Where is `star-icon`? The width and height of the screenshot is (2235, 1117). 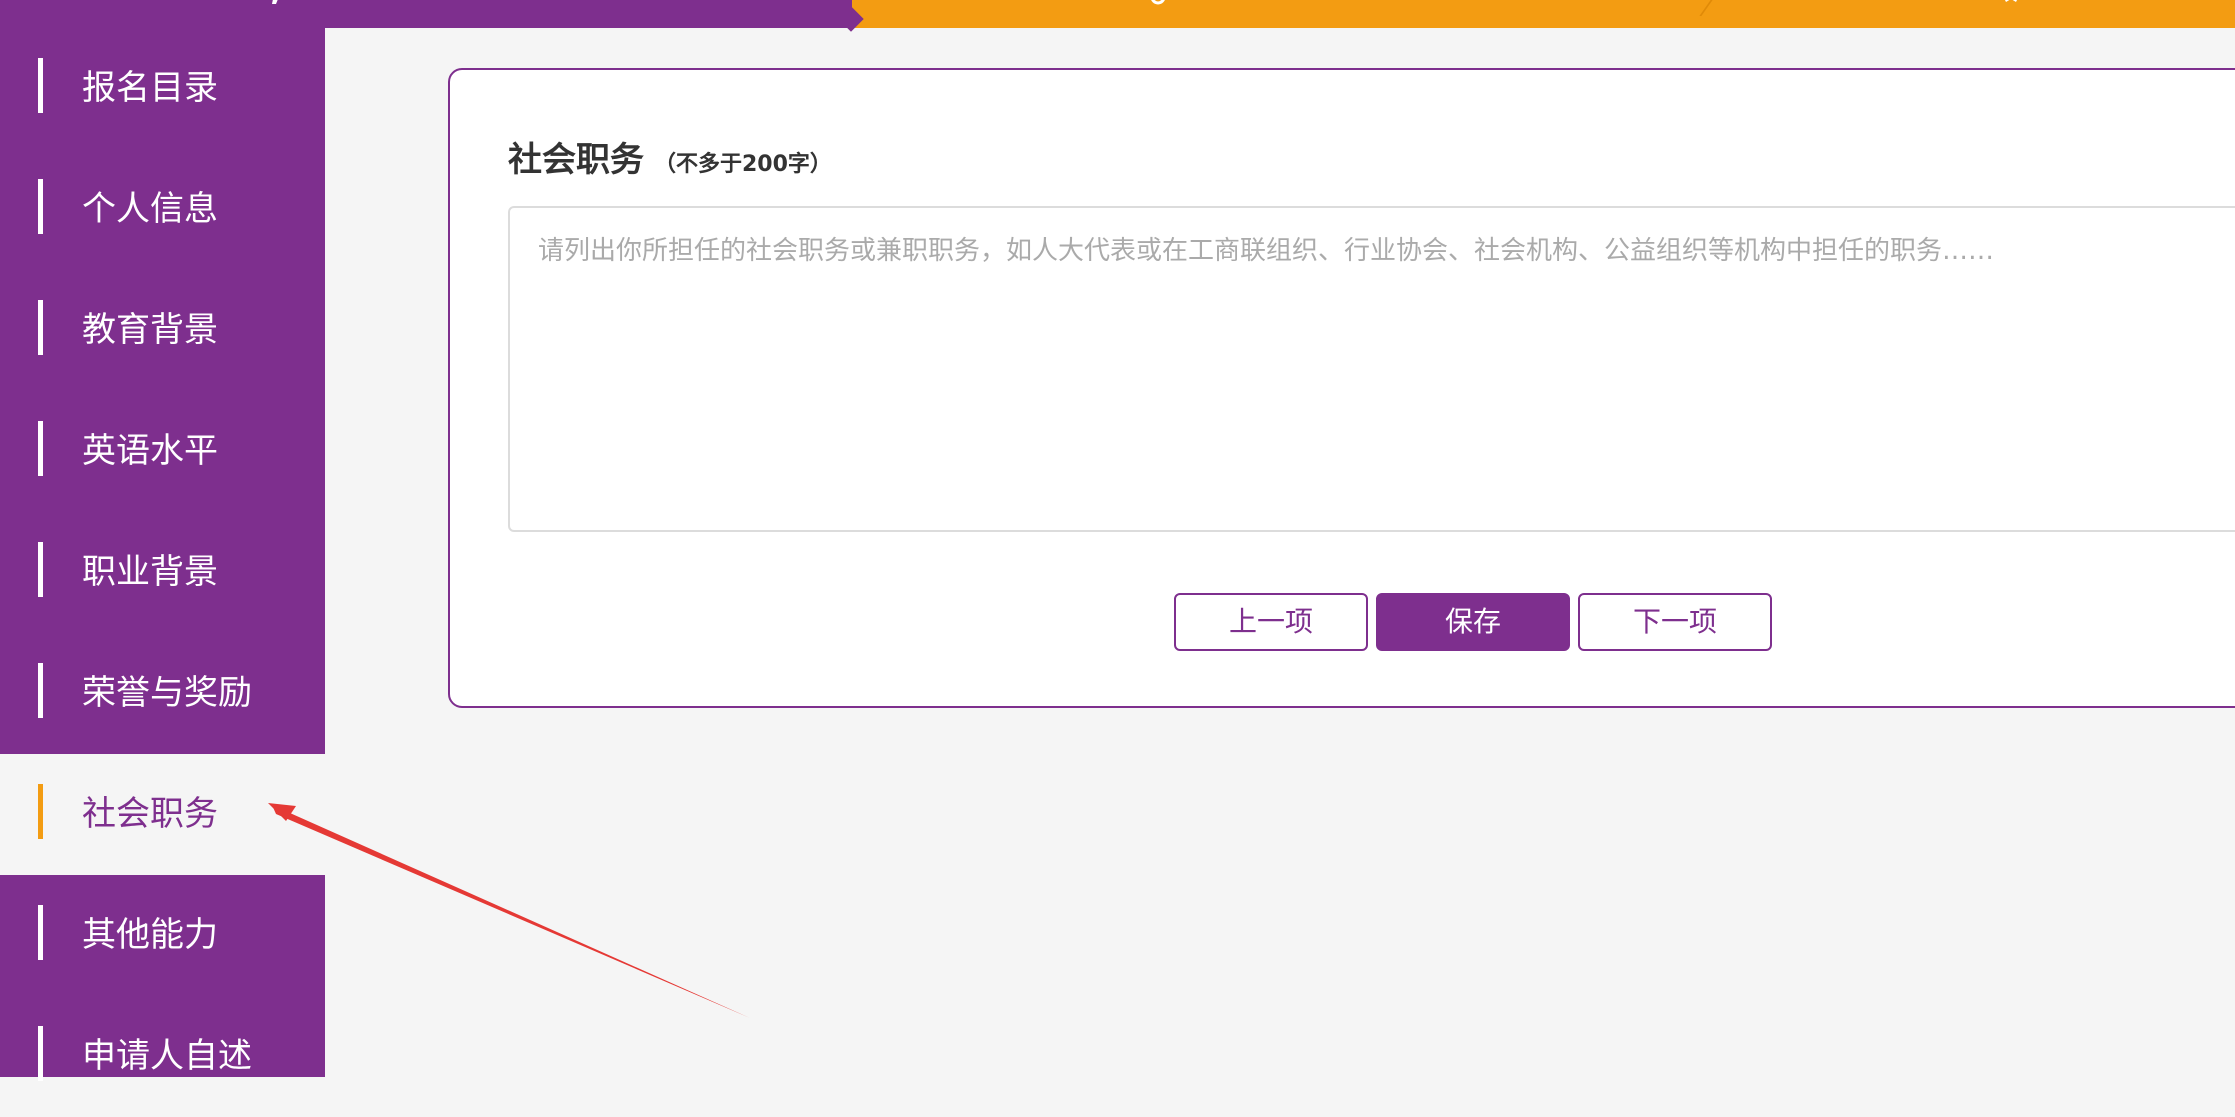
star-icon is located at coordinates (2011, 1).